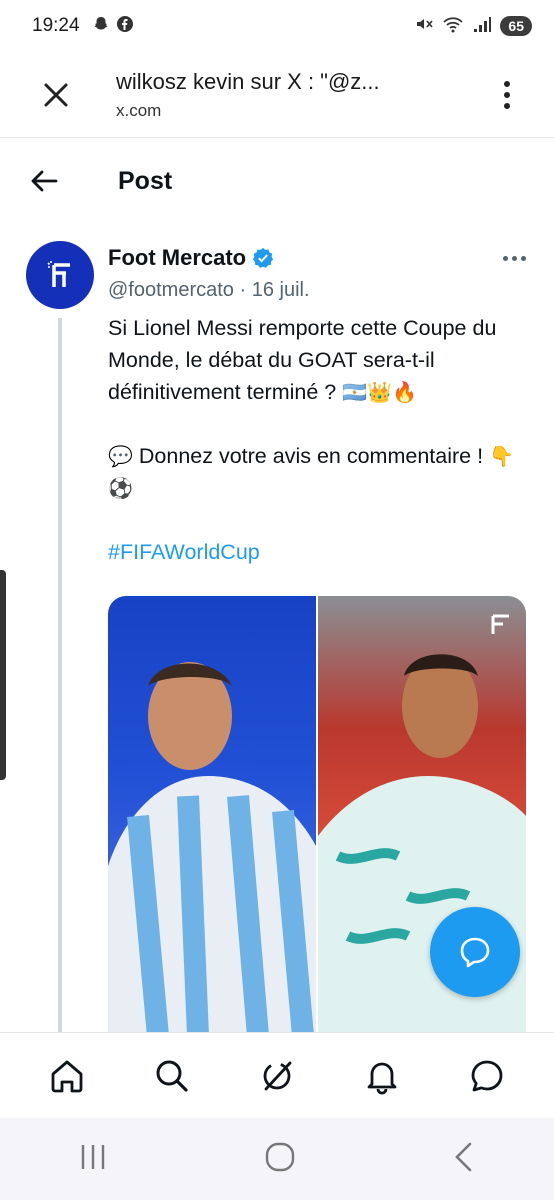 The height and width of the screenshot is (1200, 554). I want to click on snapchat-icon, so click(101, 26).